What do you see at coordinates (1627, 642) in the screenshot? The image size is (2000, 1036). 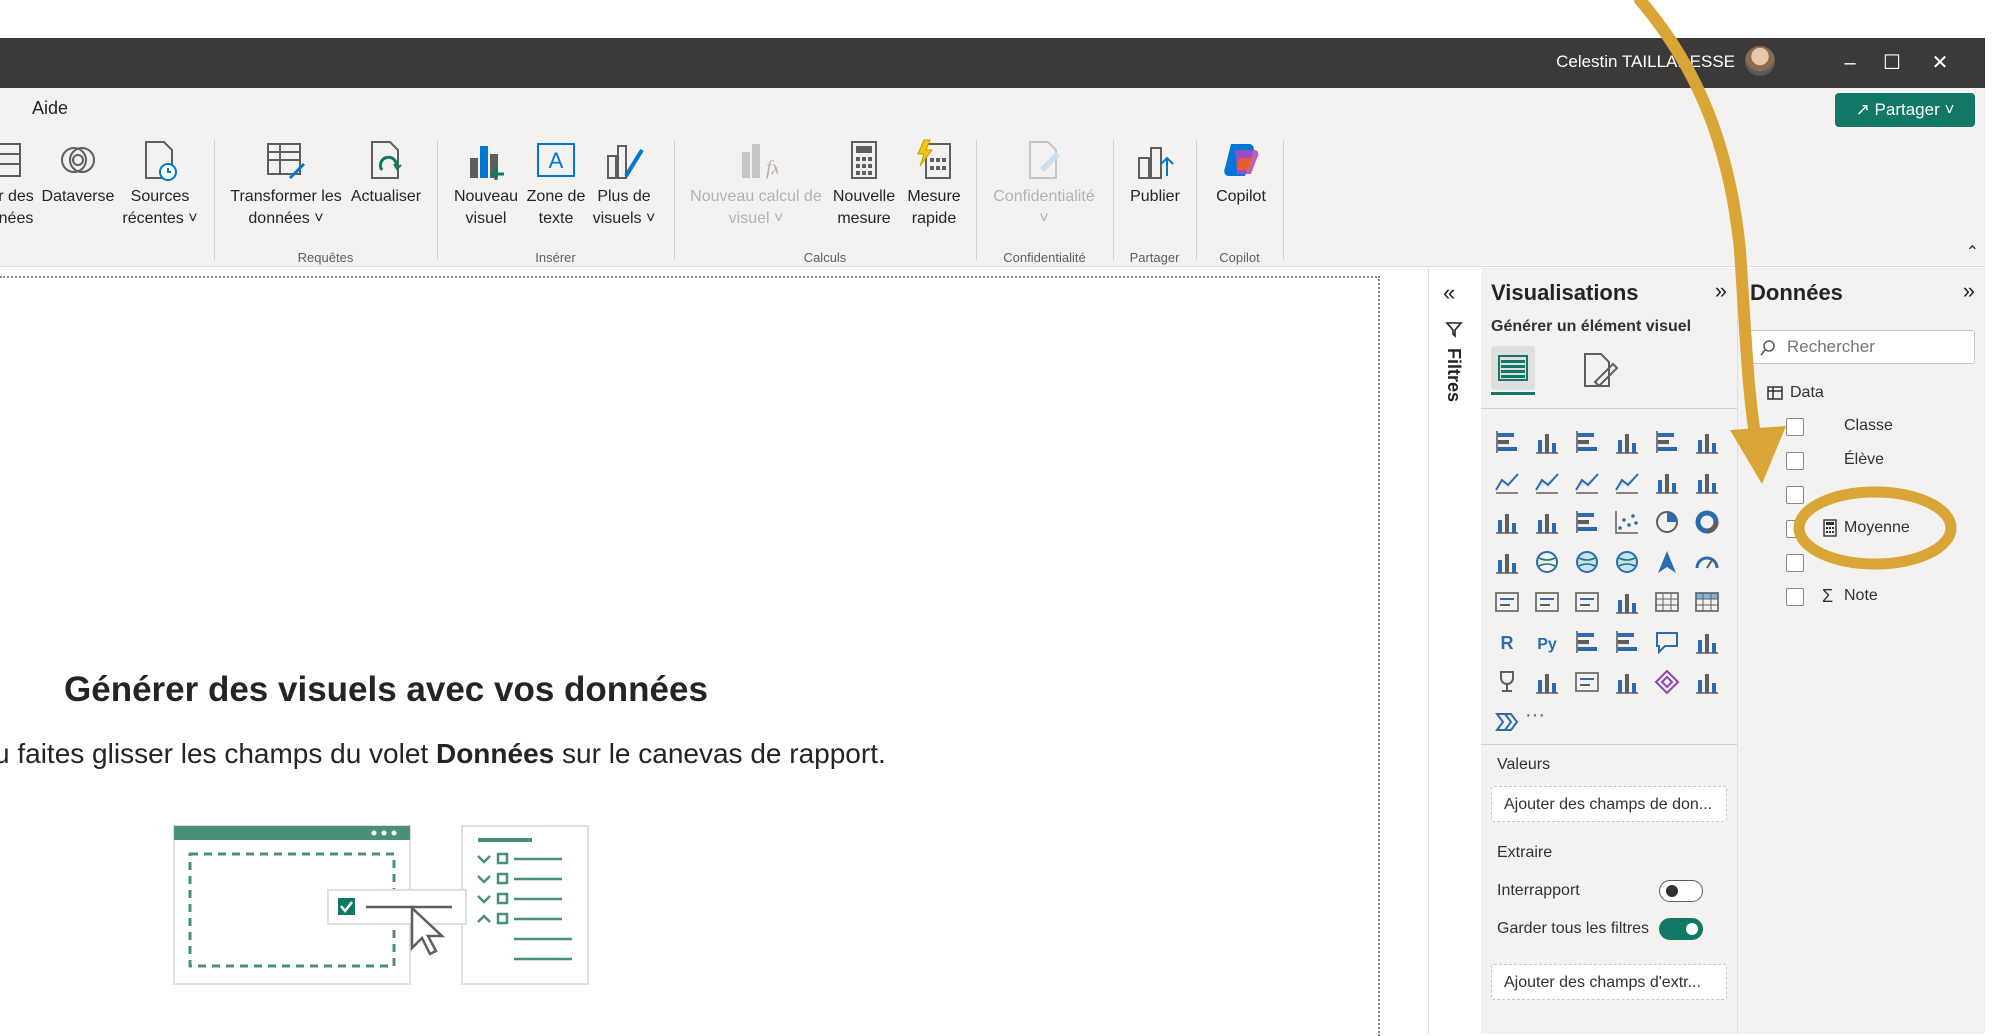 I see `decomposition-tree-icon` at bounding box center [1627, 642].